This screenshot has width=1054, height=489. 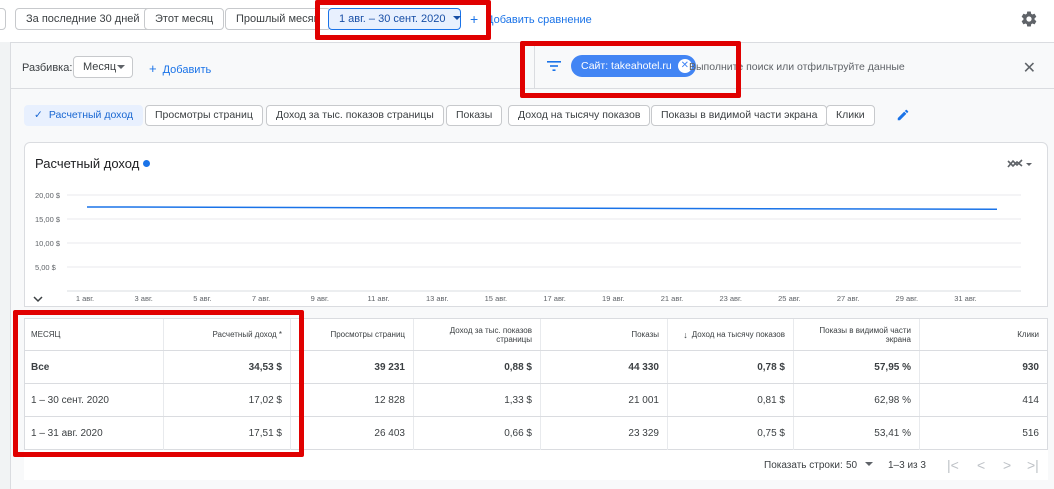 What do you see at coordinates (857, 433) in the screenshot?
I see `cell-viewable-impressions: 53,41 %` at bounding box center [857, 433].